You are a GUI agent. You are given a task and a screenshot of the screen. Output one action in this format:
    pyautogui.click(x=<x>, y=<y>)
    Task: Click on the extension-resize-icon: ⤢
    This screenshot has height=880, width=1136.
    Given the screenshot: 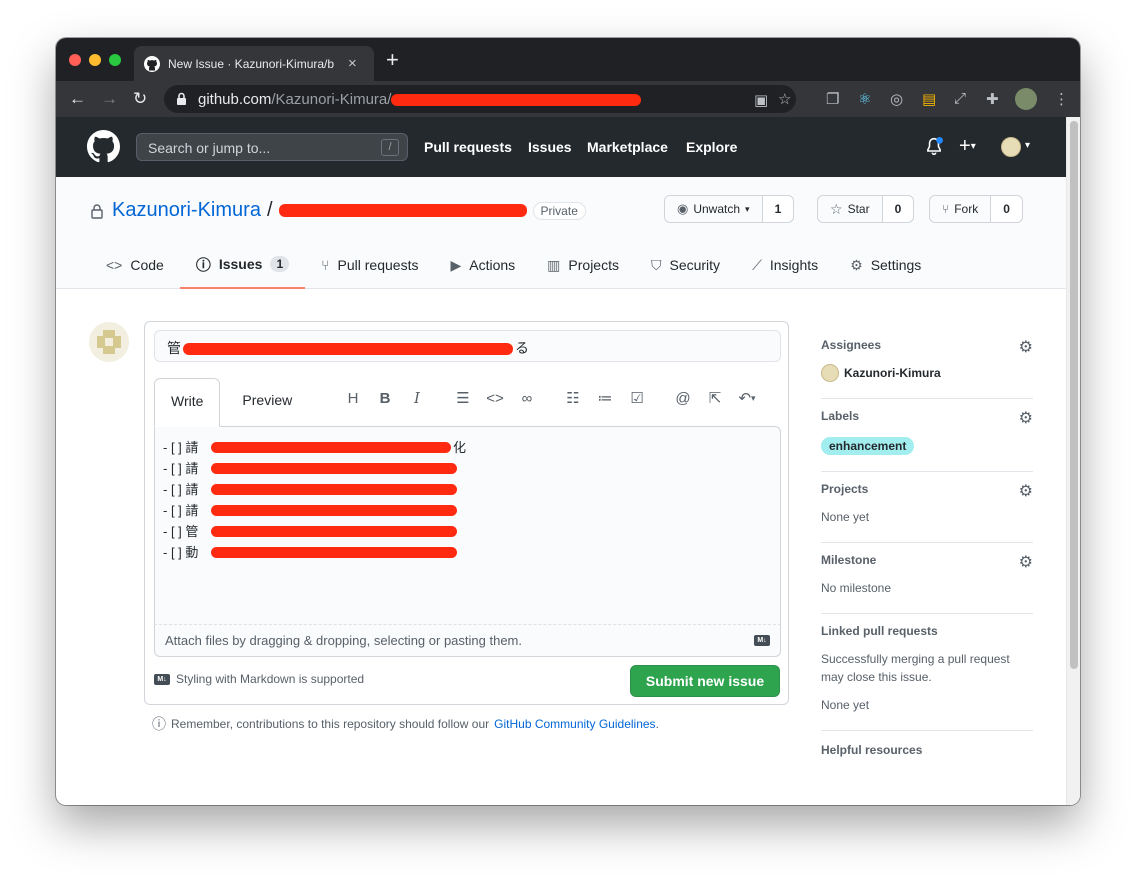 What is the action you would take?
    pyautogui.click(x=960, y=98)
    